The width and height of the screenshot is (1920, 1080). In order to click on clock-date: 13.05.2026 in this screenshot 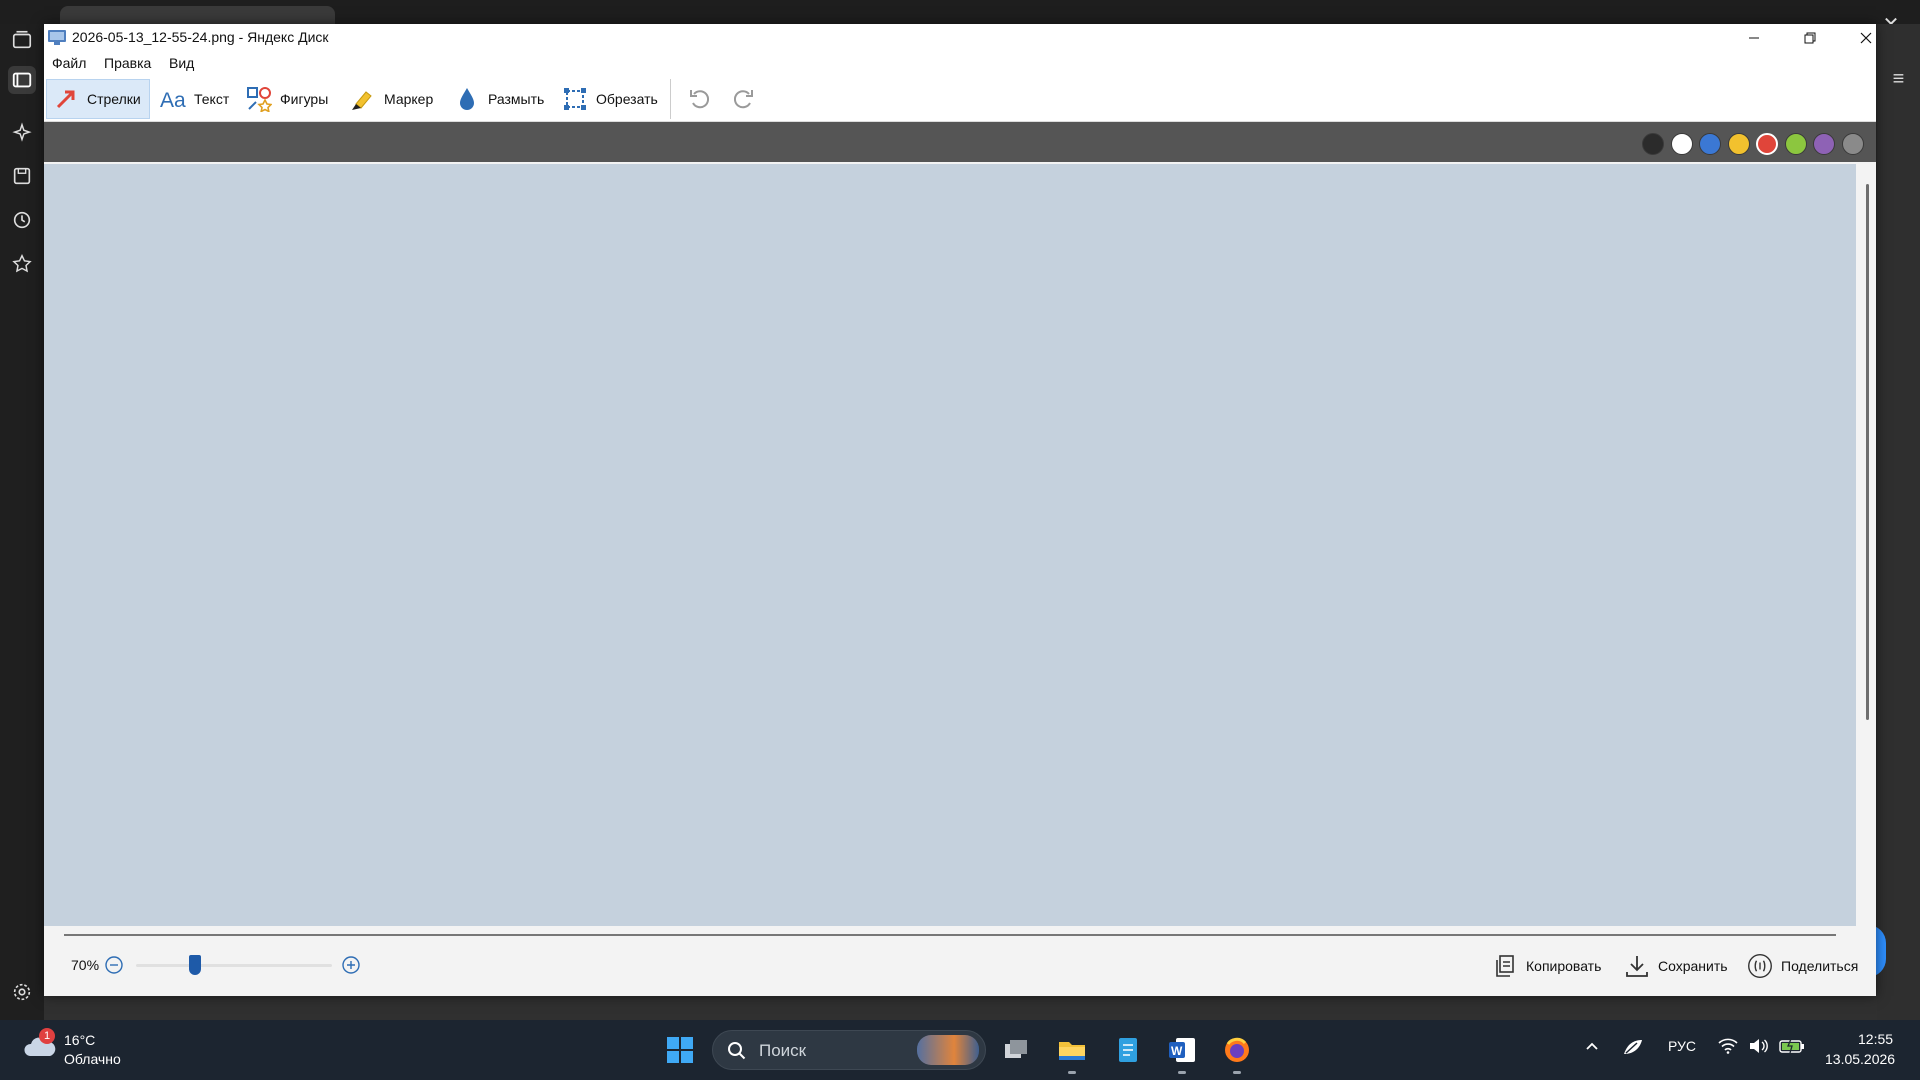, I will do `click(1860, 1059)`.